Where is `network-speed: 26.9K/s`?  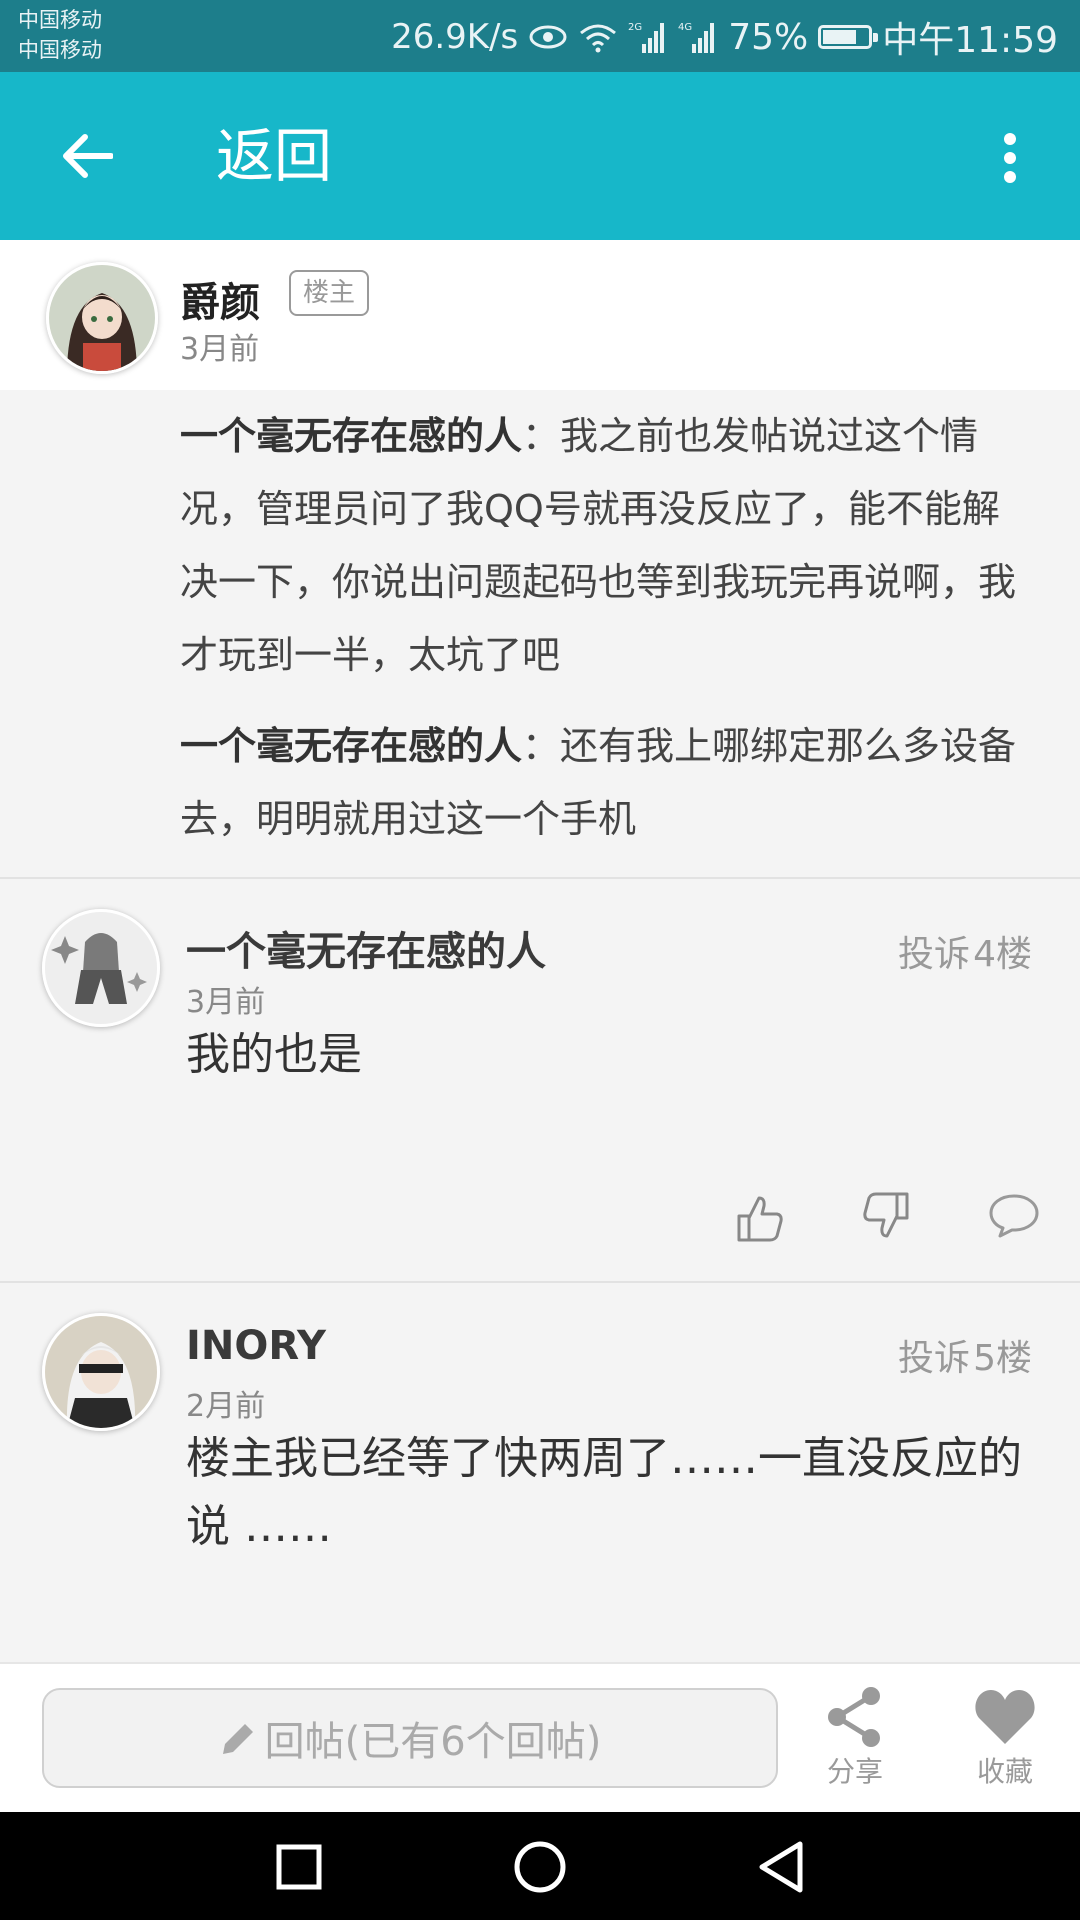
network-speed: 26.9K/s is located at coordinates (455, 37).